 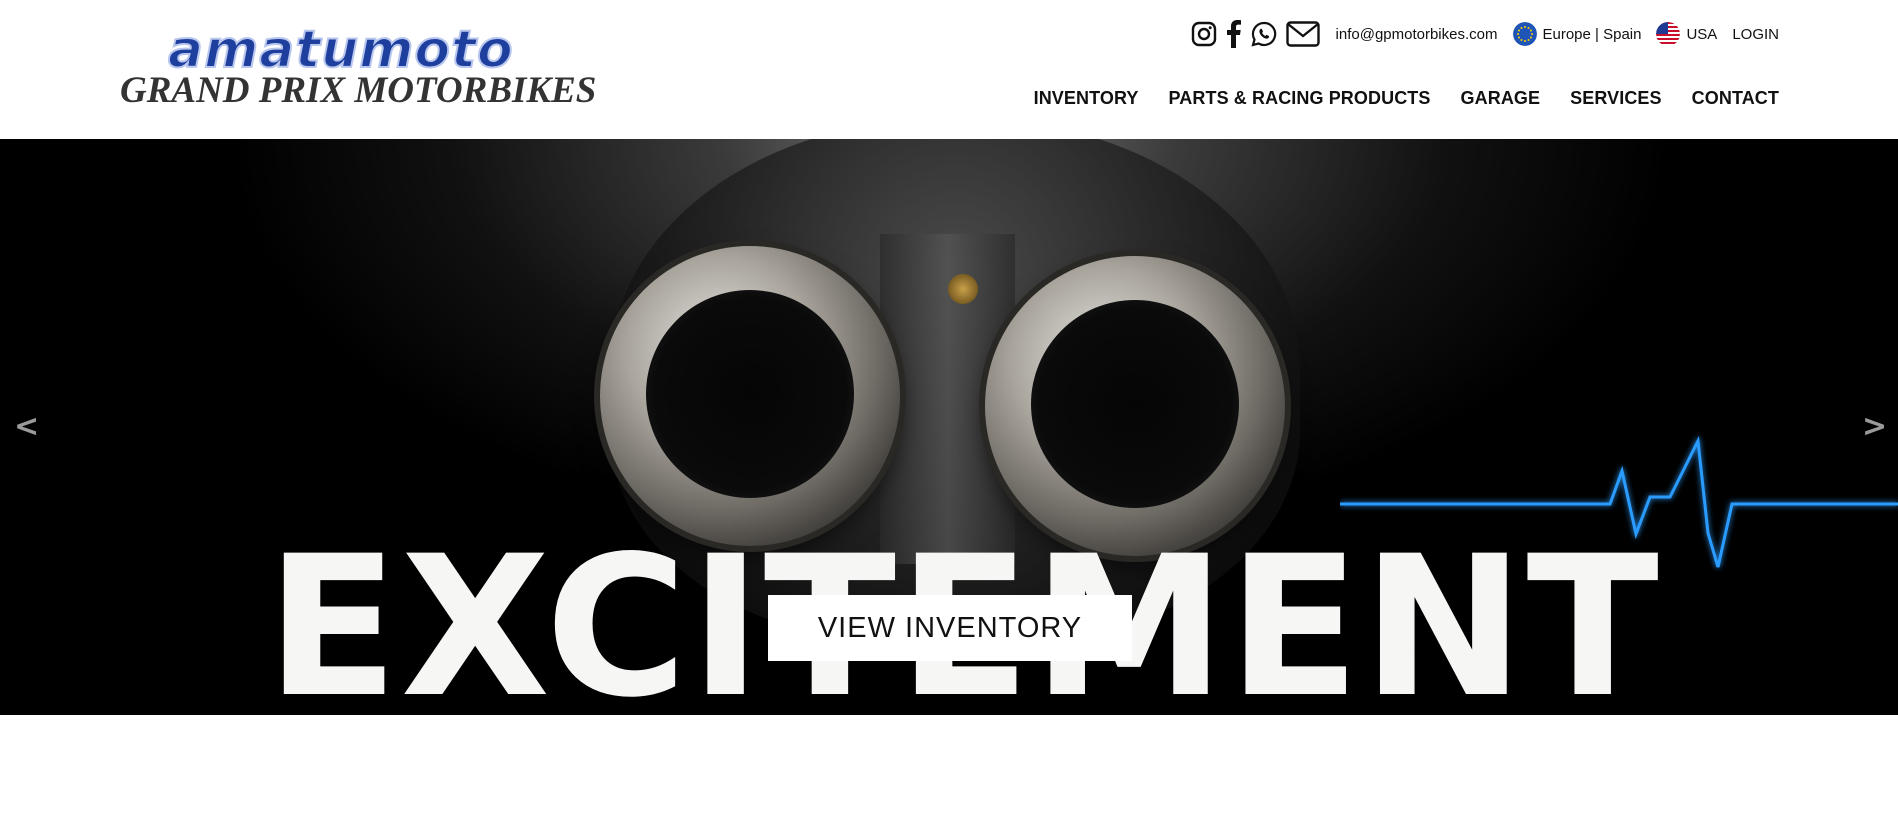 I want to click on instagram-icon, so click(x=1204, y=34).